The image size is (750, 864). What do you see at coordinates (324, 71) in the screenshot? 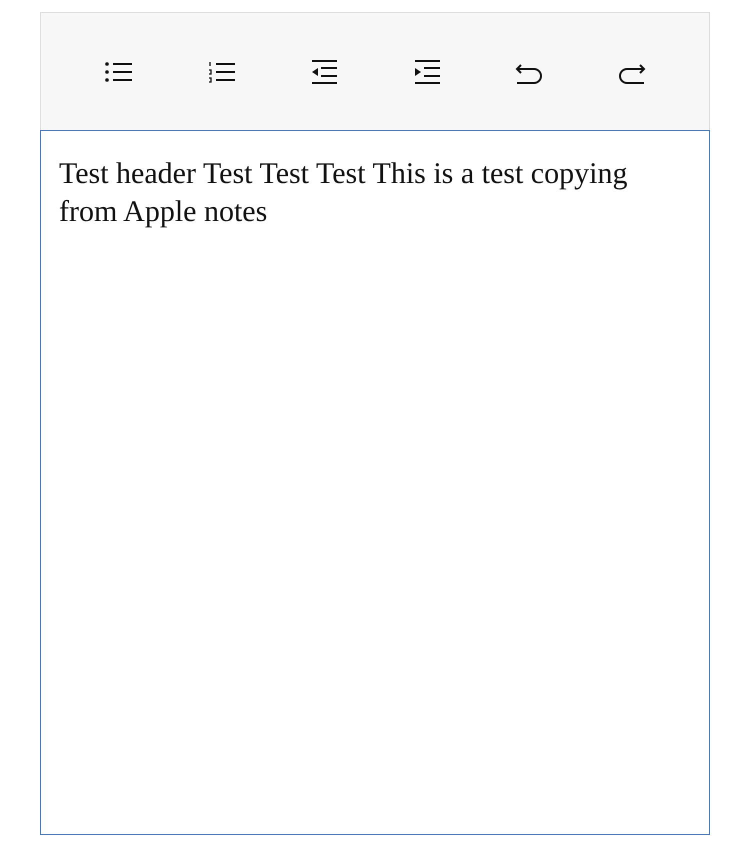
I see `outdent-icon` at bounding box center [324, 71].